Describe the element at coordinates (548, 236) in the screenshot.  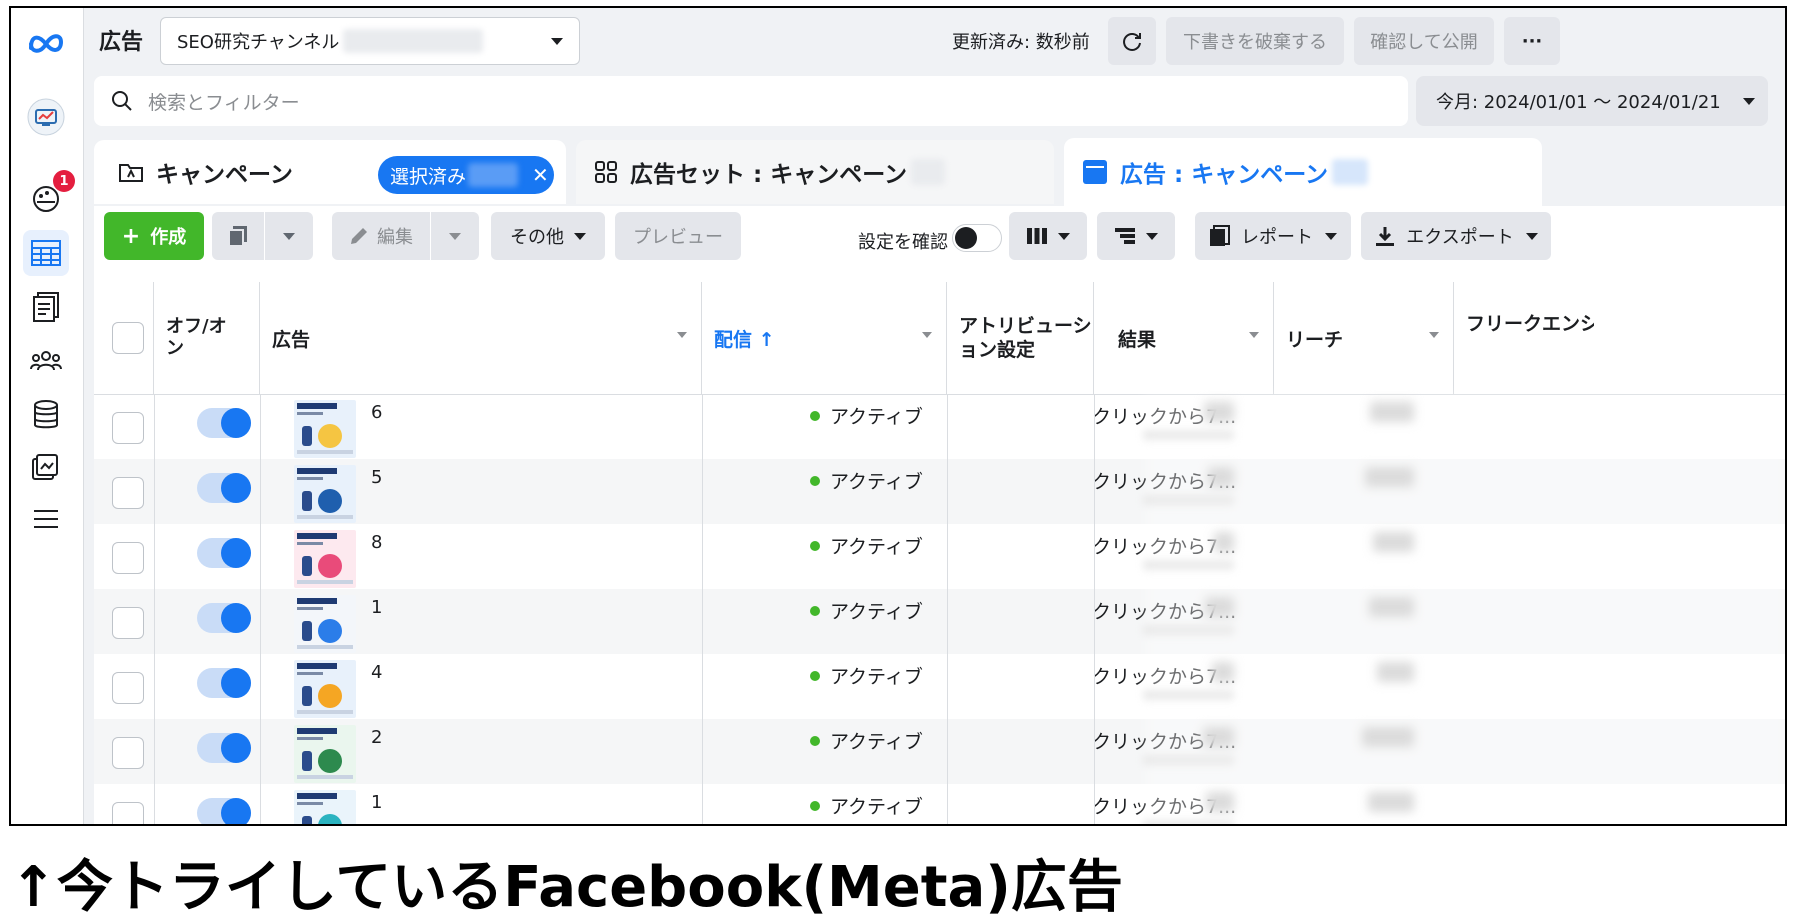
I see `other-actions-button: その他` at that location.